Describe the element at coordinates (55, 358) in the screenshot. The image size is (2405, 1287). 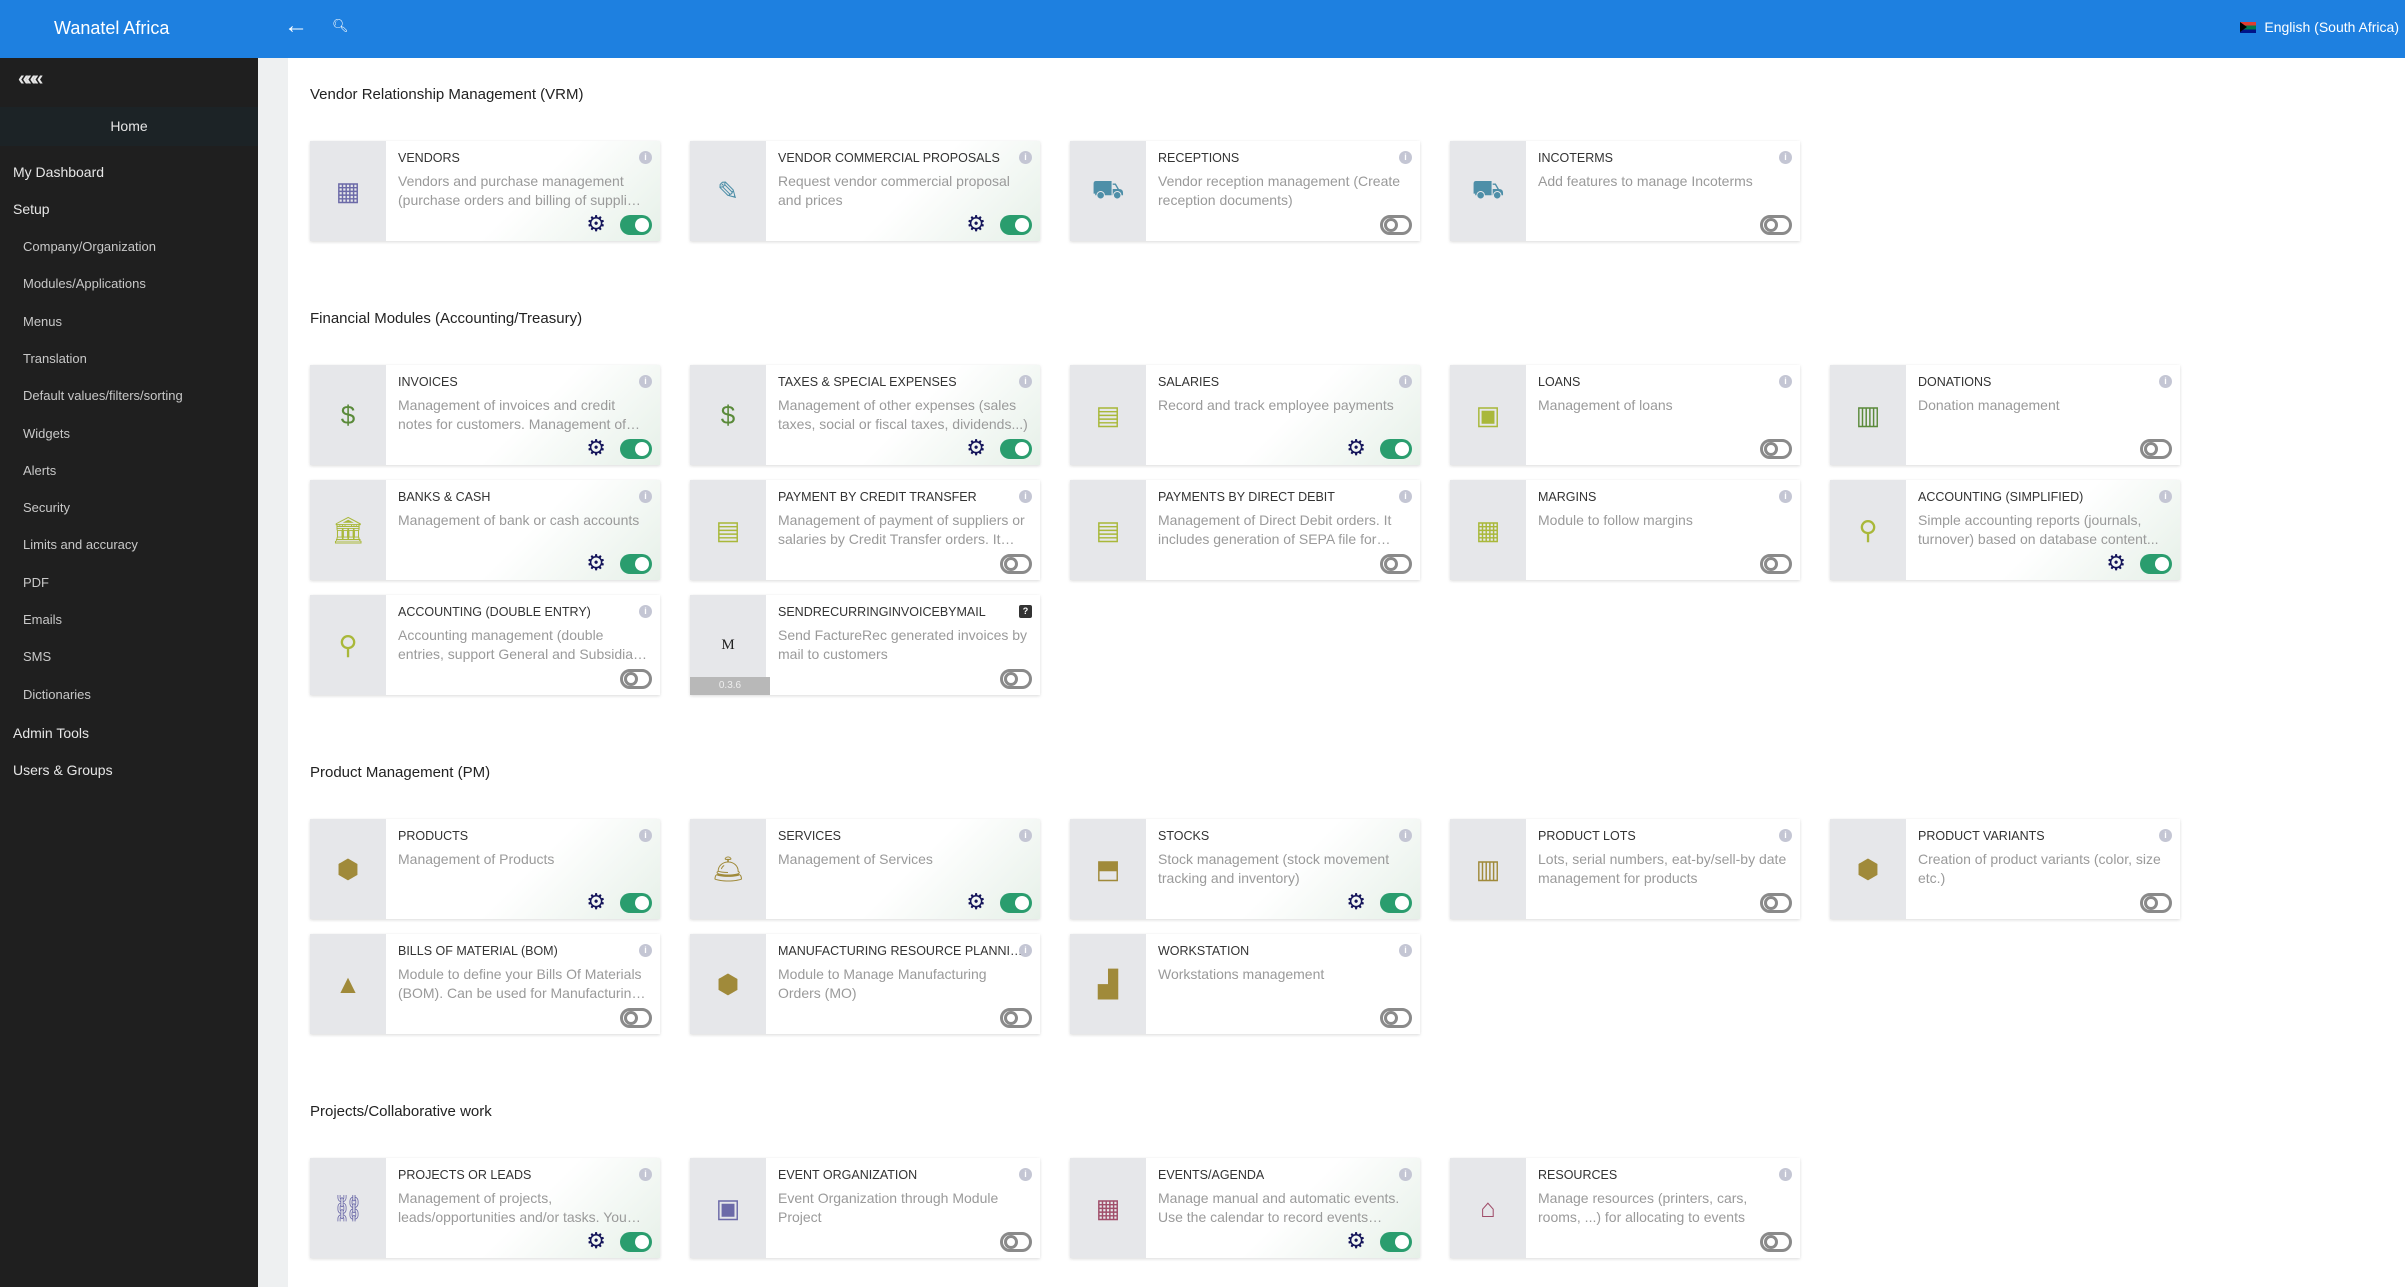
I see `sidebar-subitem: Translation` at that location.